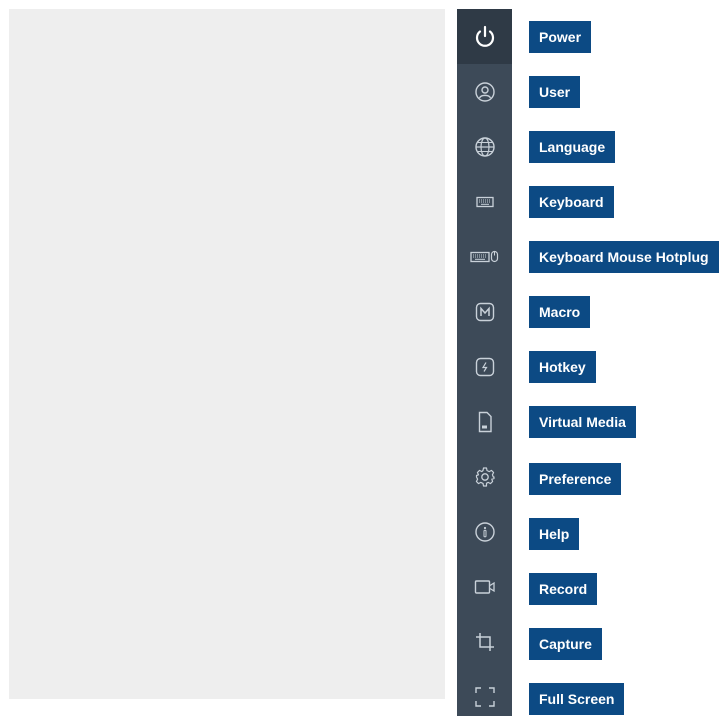 The height and width of the screenshot is (724, 725). I want to click on preference-label: Preference, so click(575, 479).